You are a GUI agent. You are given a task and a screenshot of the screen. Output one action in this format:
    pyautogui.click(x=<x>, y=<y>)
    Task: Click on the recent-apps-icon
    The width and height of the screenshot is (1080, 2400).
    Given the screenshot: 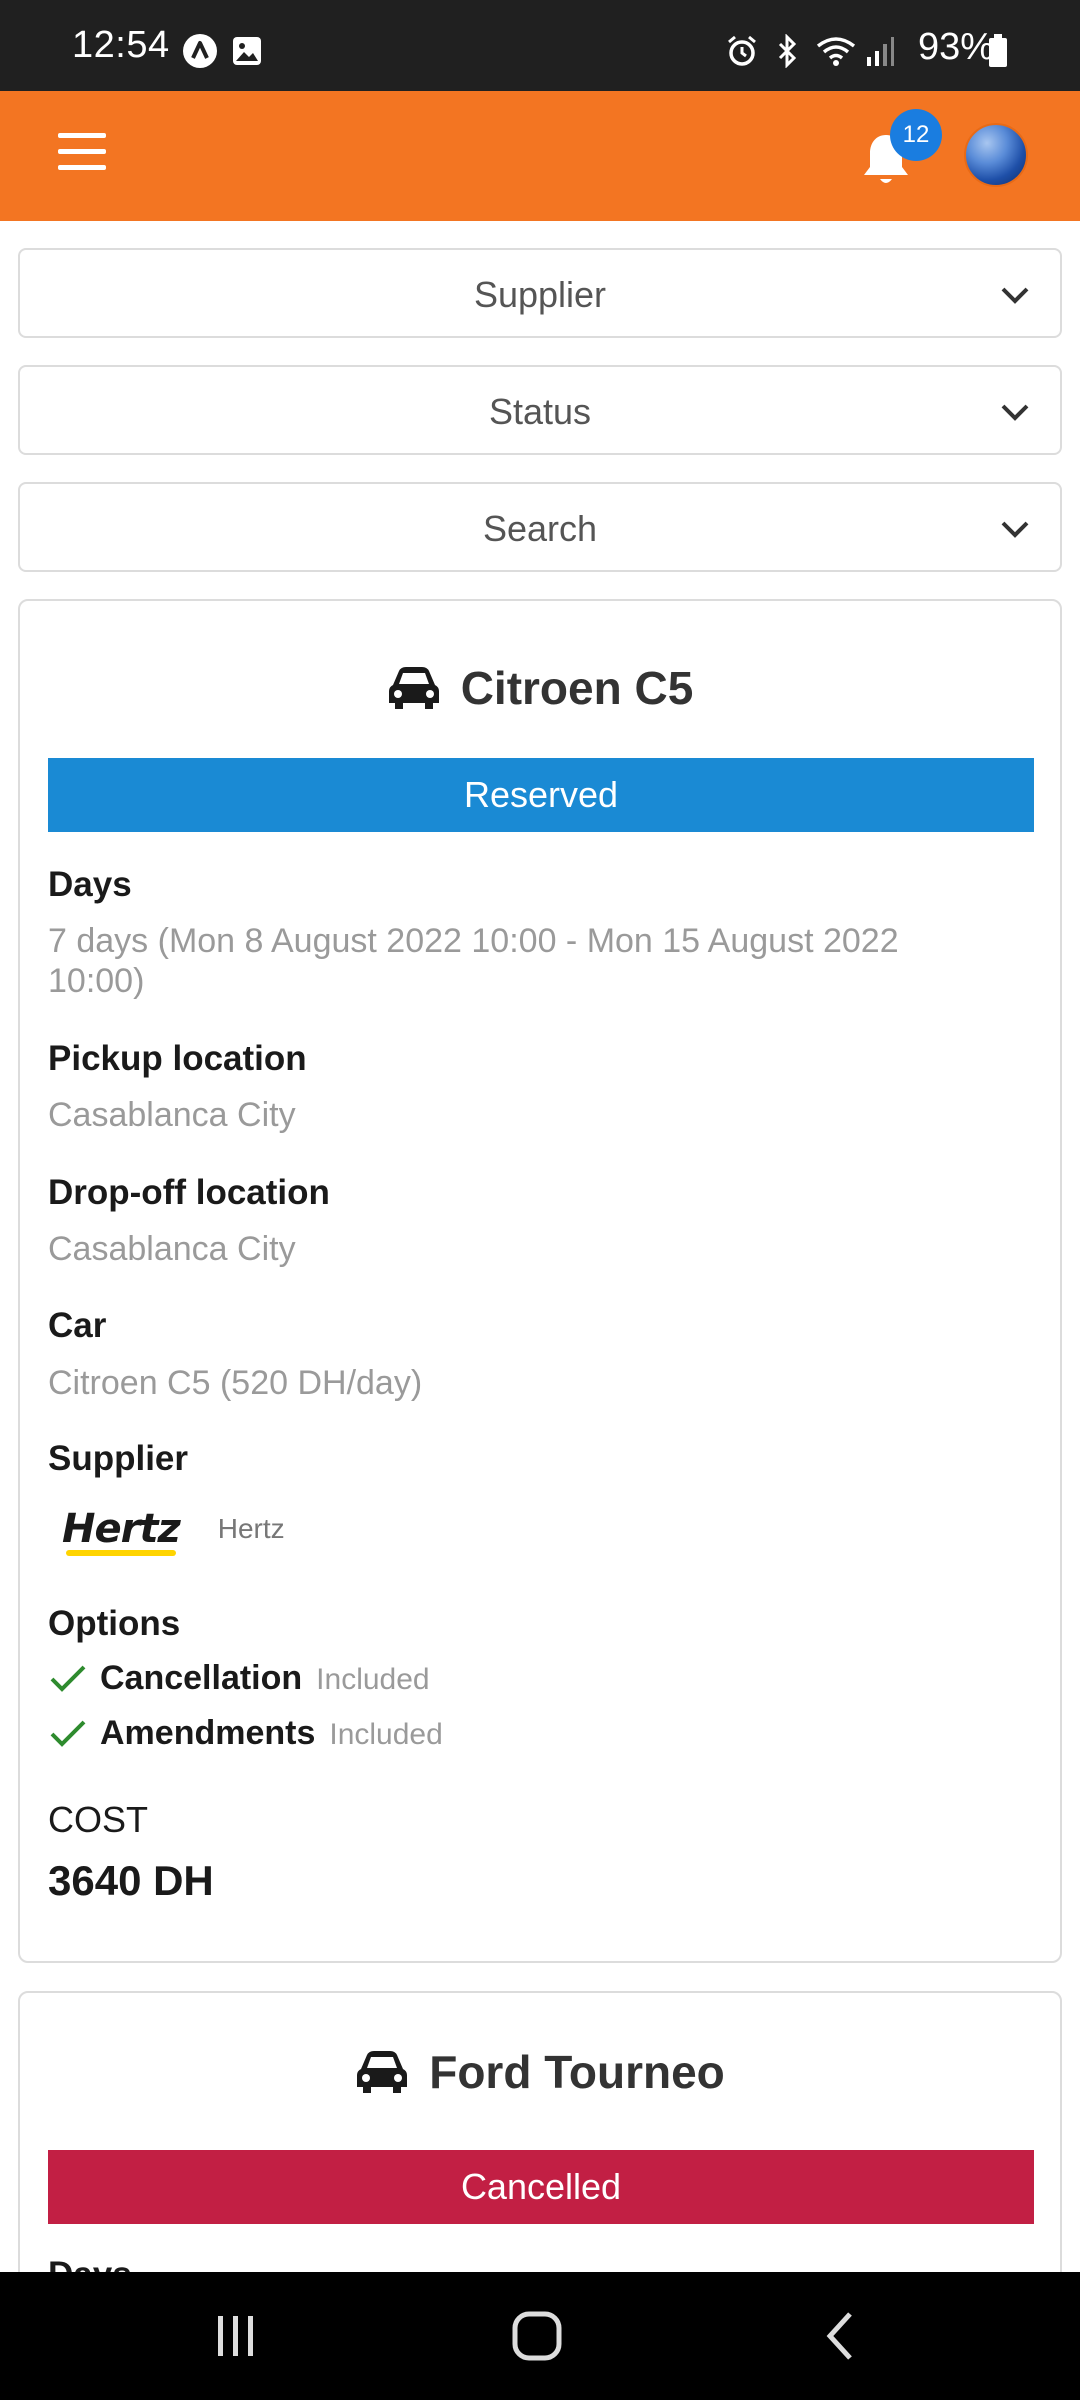 What is the action you would take?
    pyautogui.click(x=235, y=2336)
    